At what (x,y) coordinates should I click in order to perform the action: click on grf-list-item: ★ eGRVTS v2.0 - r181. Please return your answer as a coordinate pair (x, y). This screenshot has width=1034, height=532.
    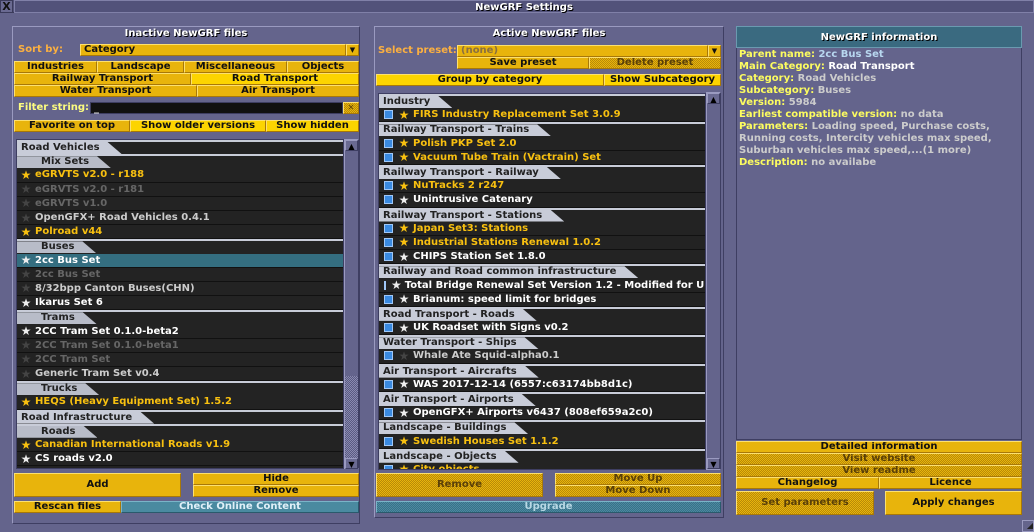
    Looking at the image, I should click on (180, 189).